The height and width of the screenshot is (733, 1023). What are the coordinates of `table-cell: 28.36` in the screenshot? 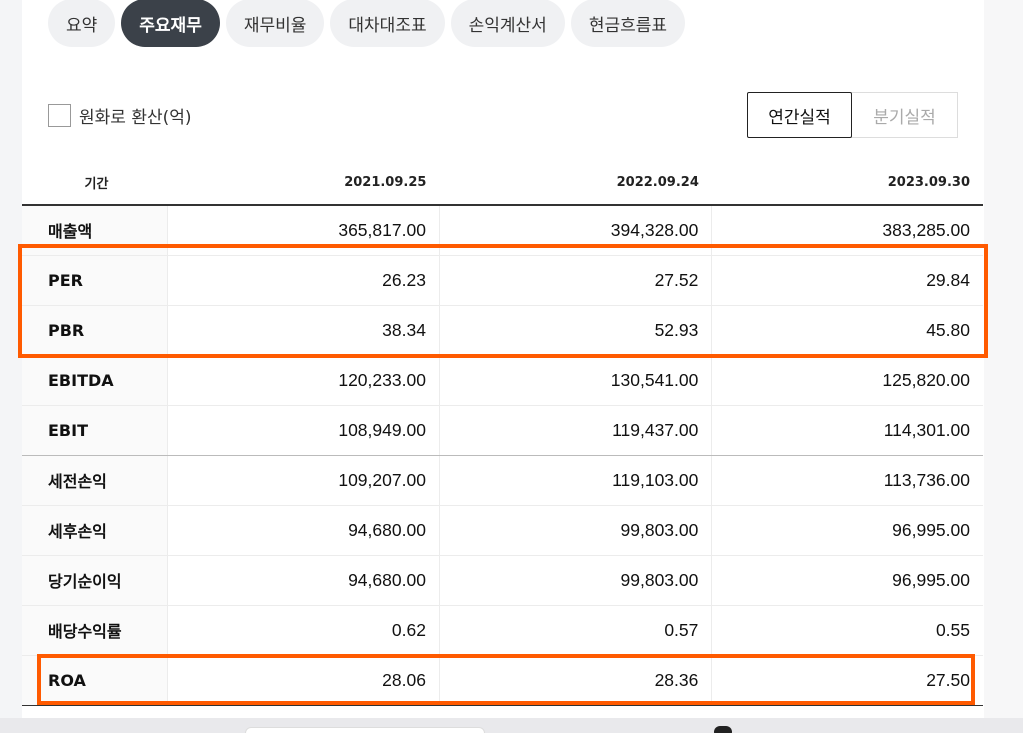 It's located at (575, 680).